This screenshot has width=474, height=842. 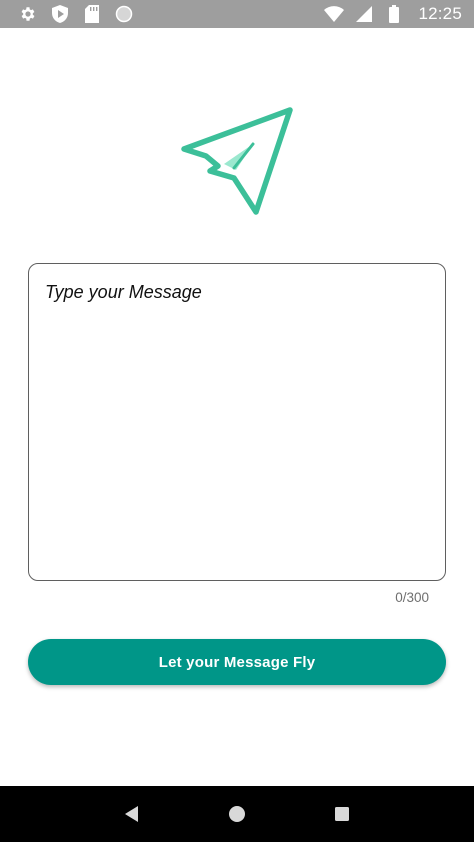 What do you see at coordinates (60, 14) in the screenshot?
I see `shield-play-icon` at bounding box center [60, 14].